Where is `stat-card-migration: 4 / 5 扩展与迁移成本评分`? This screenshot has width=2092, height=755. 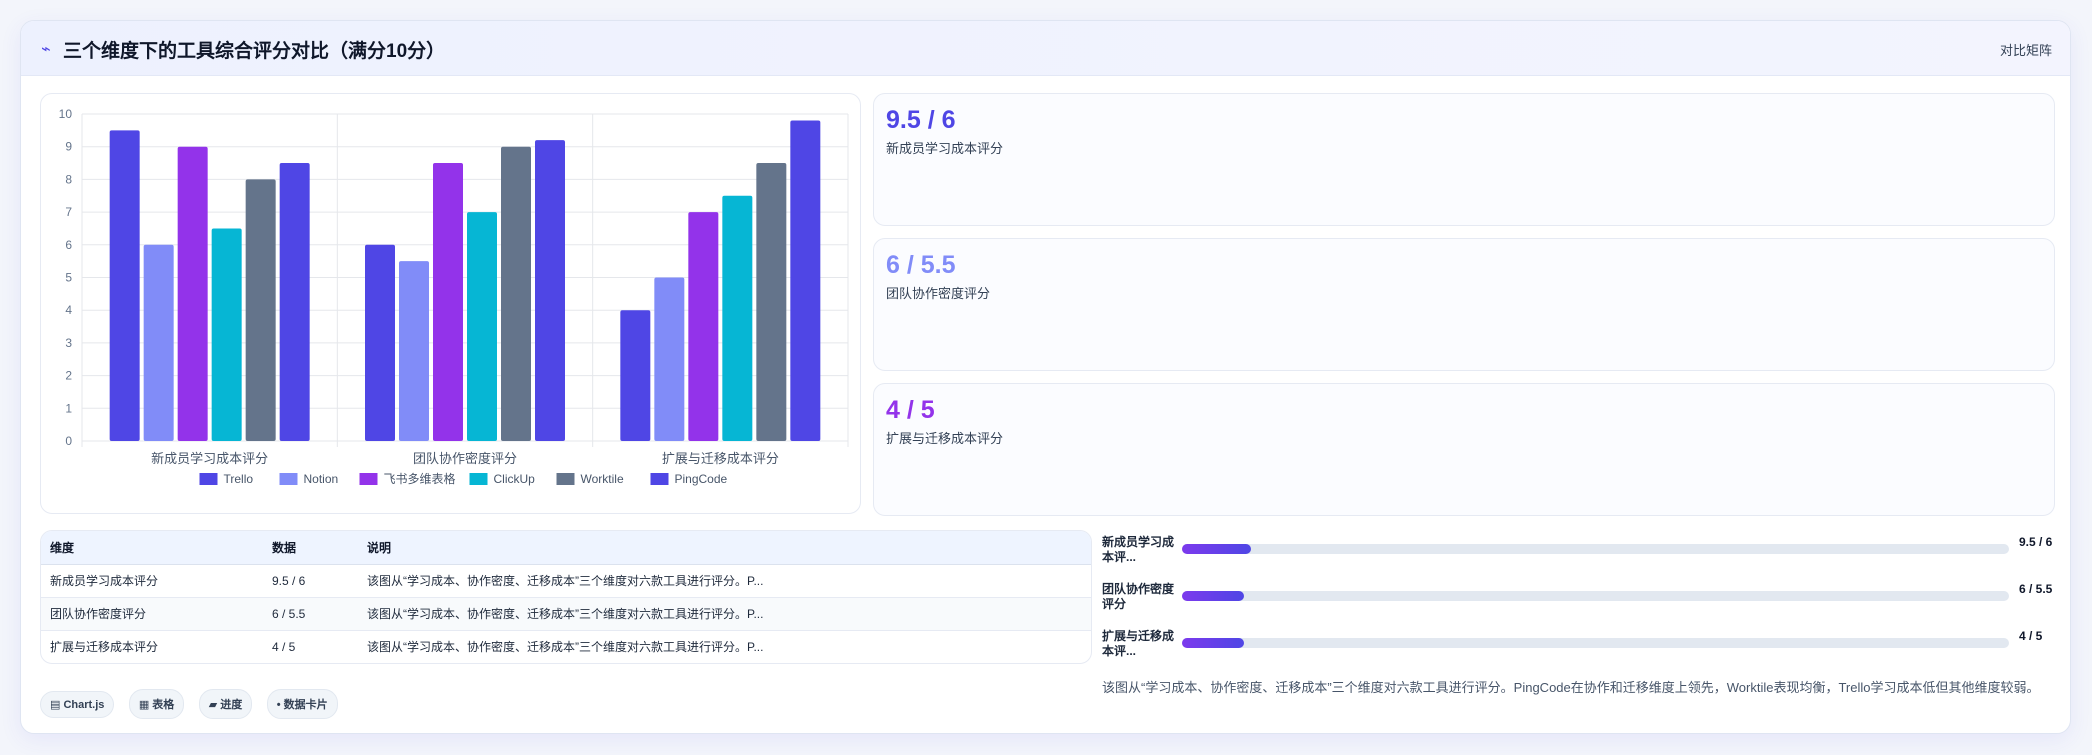
stat-card-migration: 4 / 5 扩展与迁移成本评分 is located at coordinates (1464, 449).